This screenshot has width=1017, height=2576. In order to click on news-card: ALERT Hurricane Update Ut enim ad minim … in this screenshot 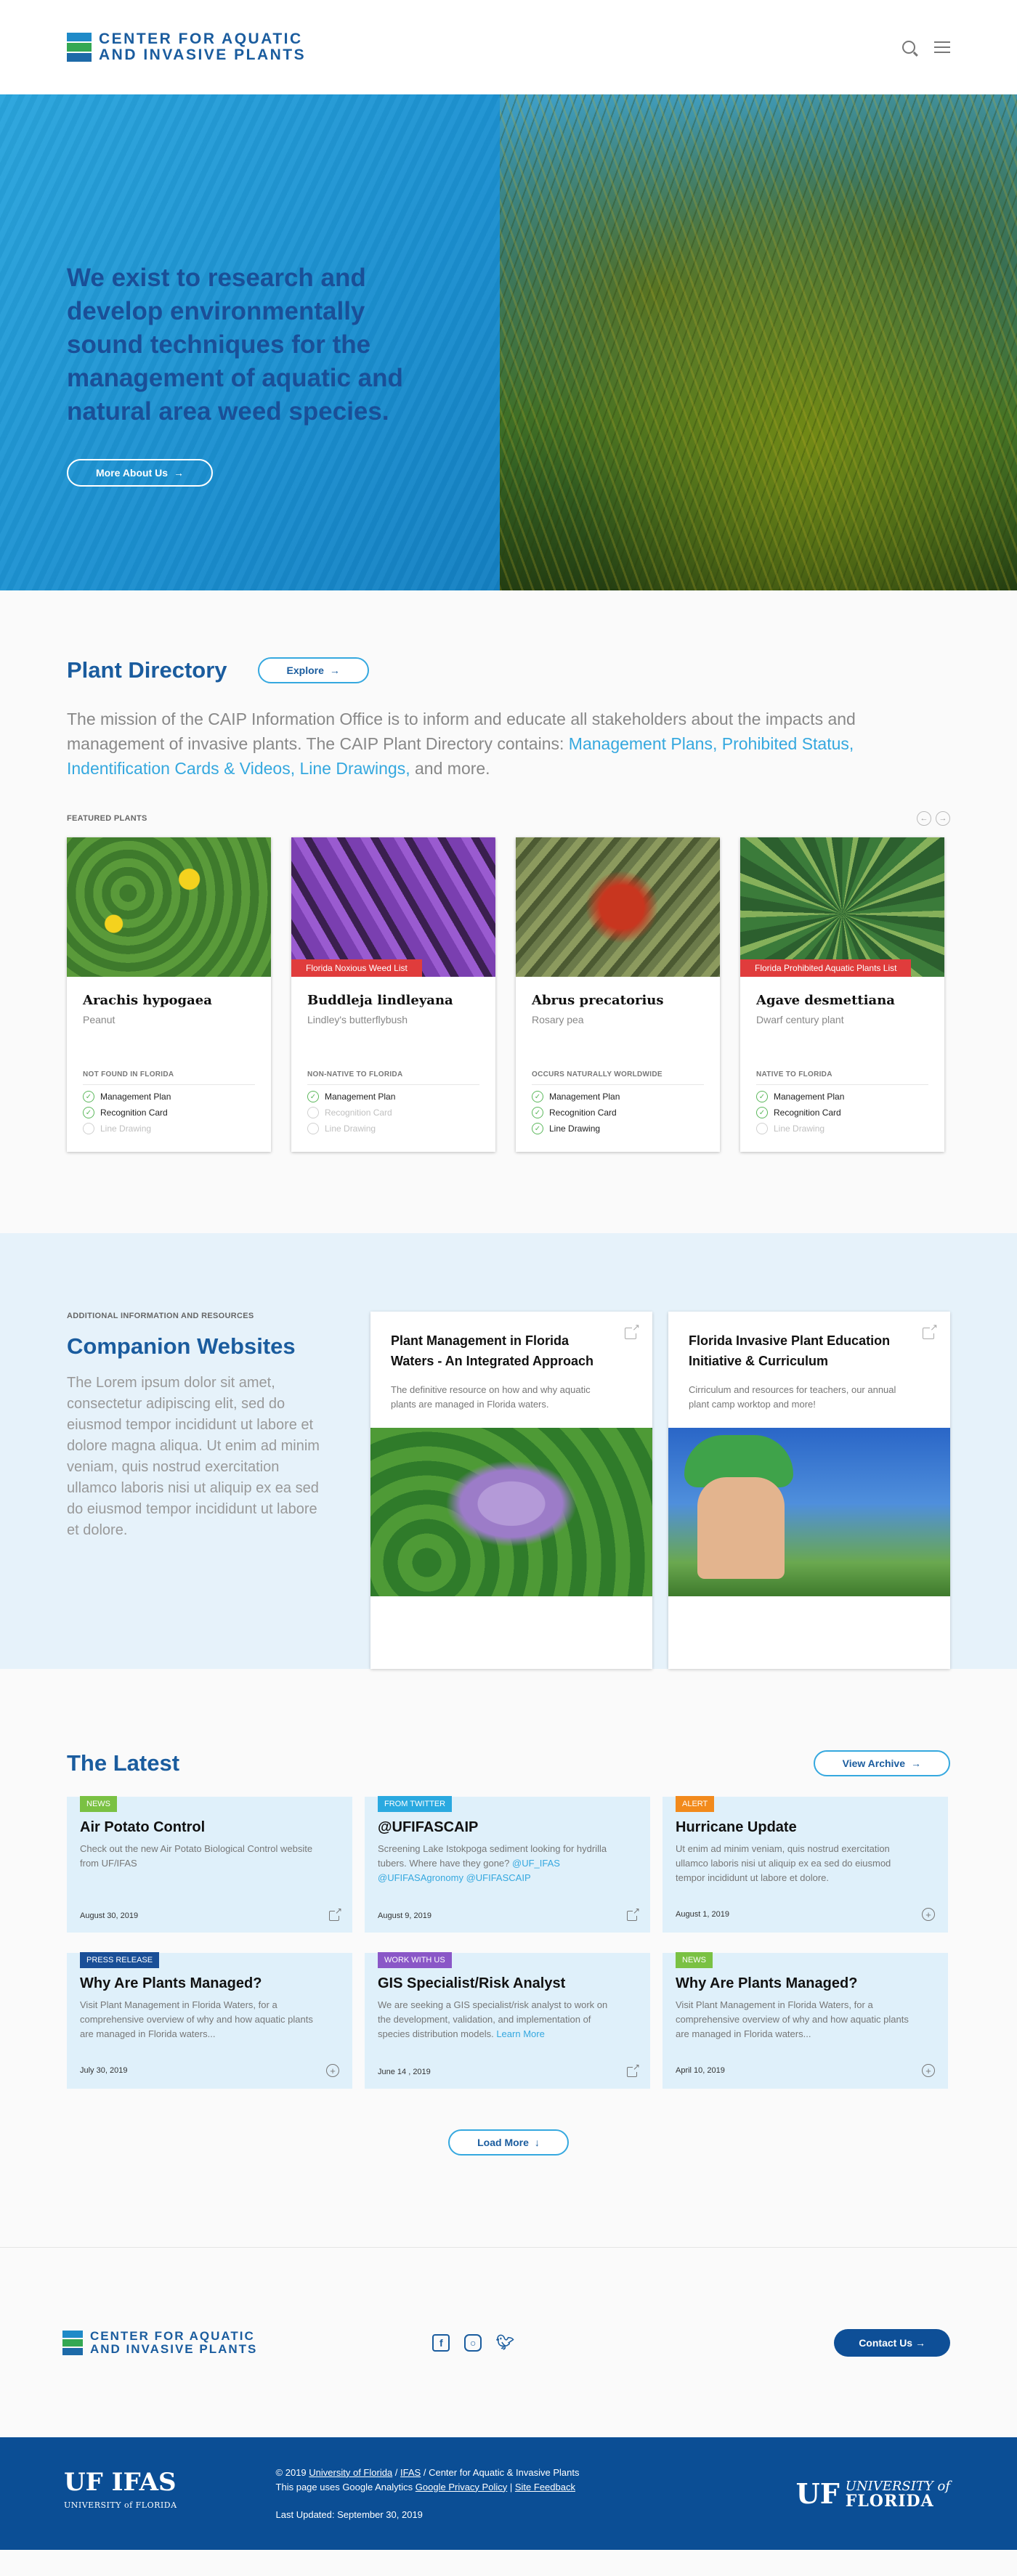, I will do `click(805, 1865)`.